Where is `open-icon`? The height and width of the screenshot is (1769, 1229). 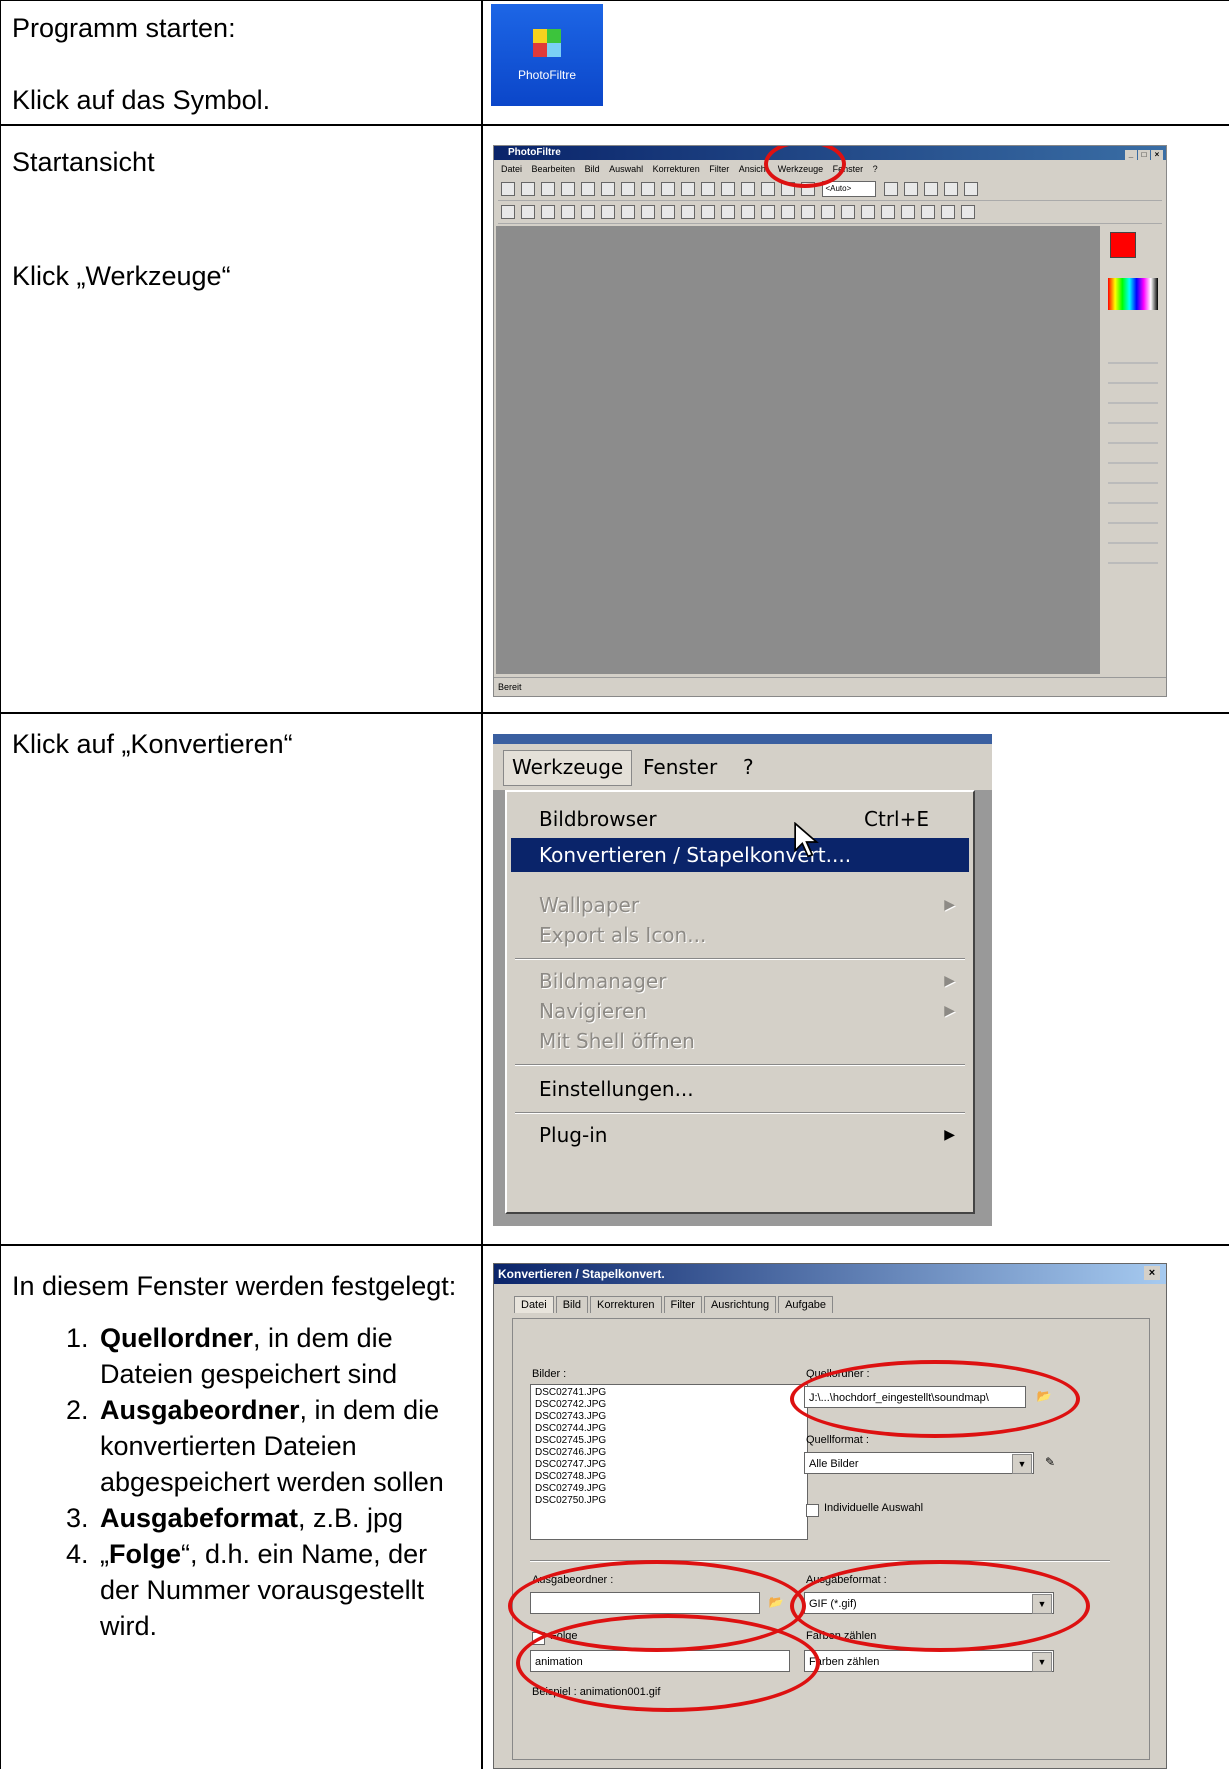
open-icon is located at coordinates (528, 189).